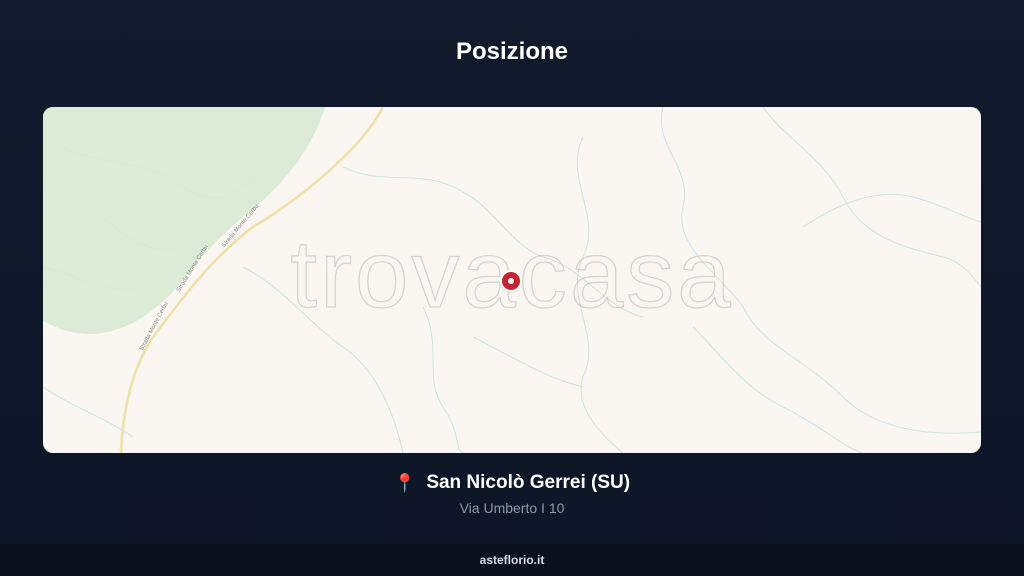 Image resolution: width=1024 pixels, height=576 pixels. I want to click on pushpin-icon: 📍, so click(405, 483).